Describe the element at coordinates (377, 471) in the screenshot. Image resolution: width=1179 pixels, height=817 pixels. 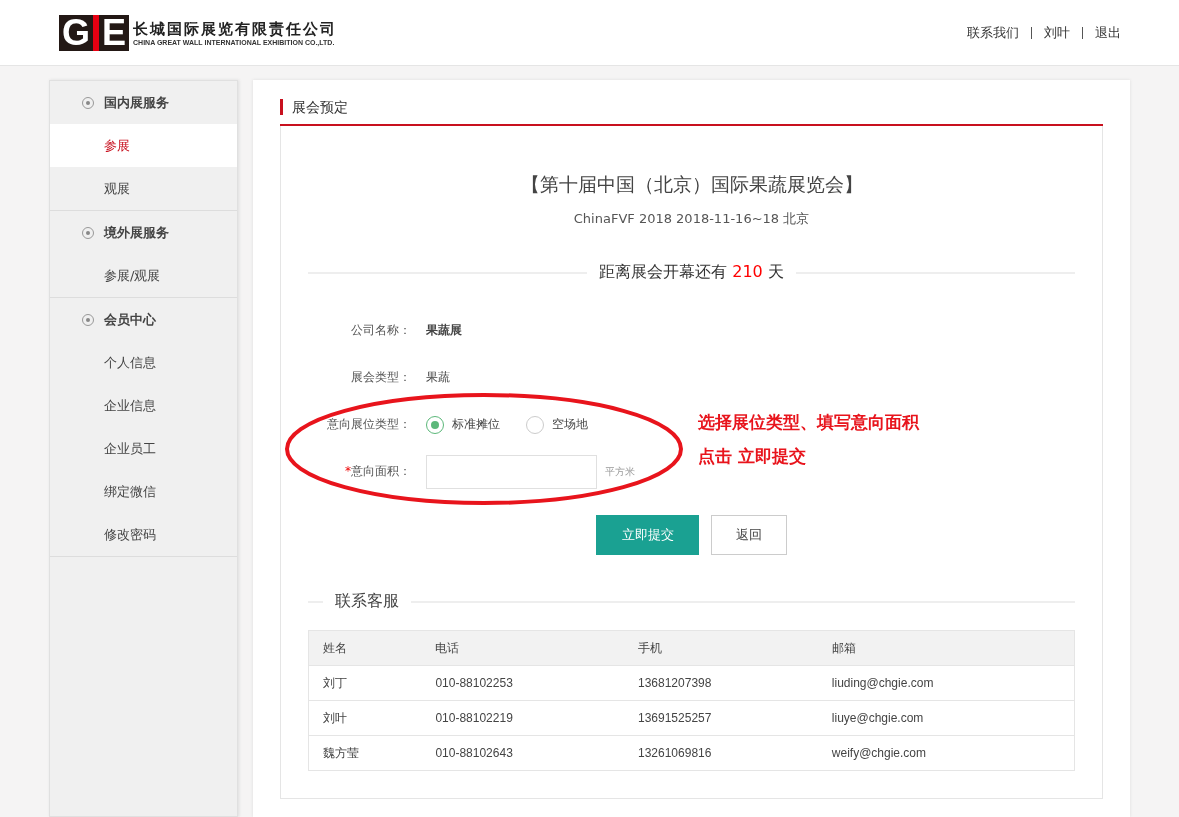
I see `field-label: *意向面积：` at that location.